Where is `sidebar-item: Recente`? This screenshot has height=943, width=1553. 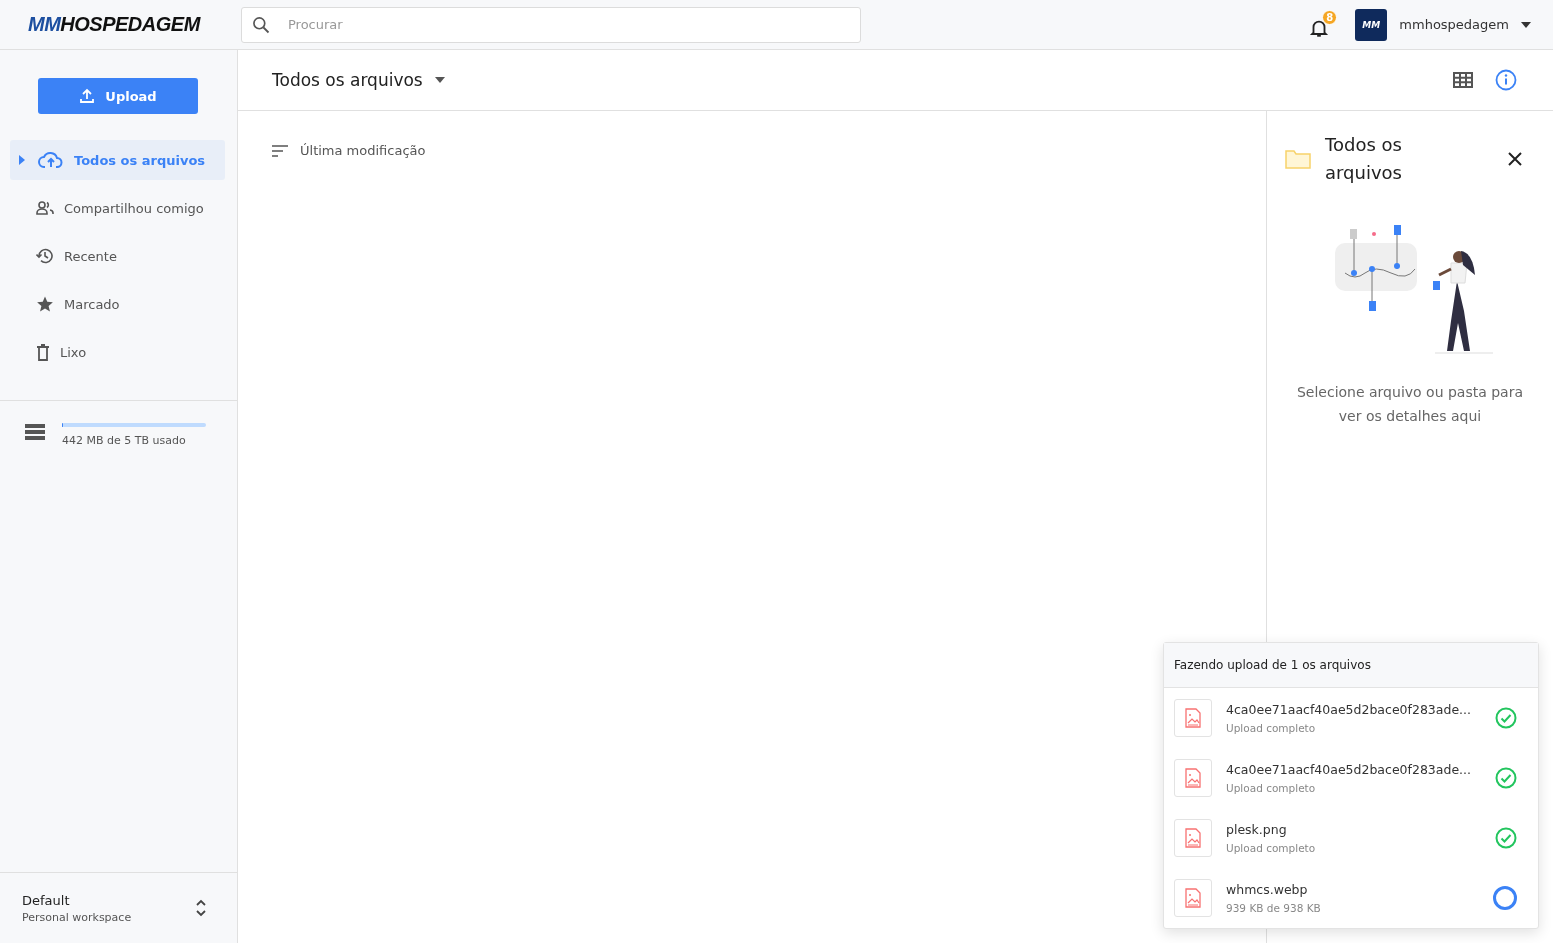
sidebar-item: Recente is located at coordinates (117, 256).